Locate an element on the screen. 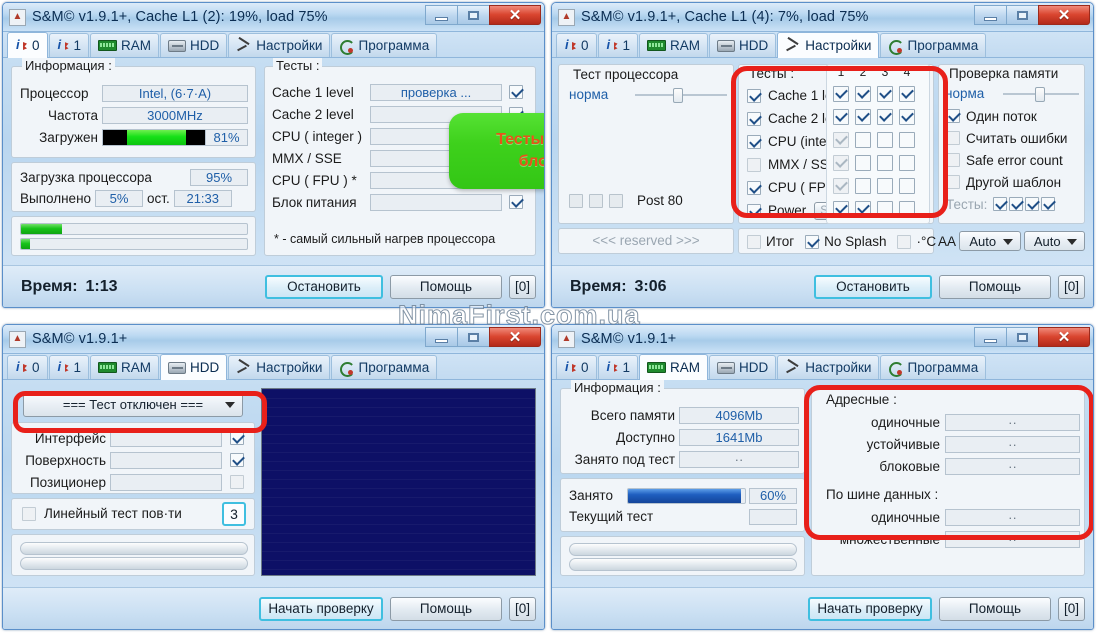 This screenshot has width=1097, height=633. linear-test-checkbox is located at coordinates (29, 513).